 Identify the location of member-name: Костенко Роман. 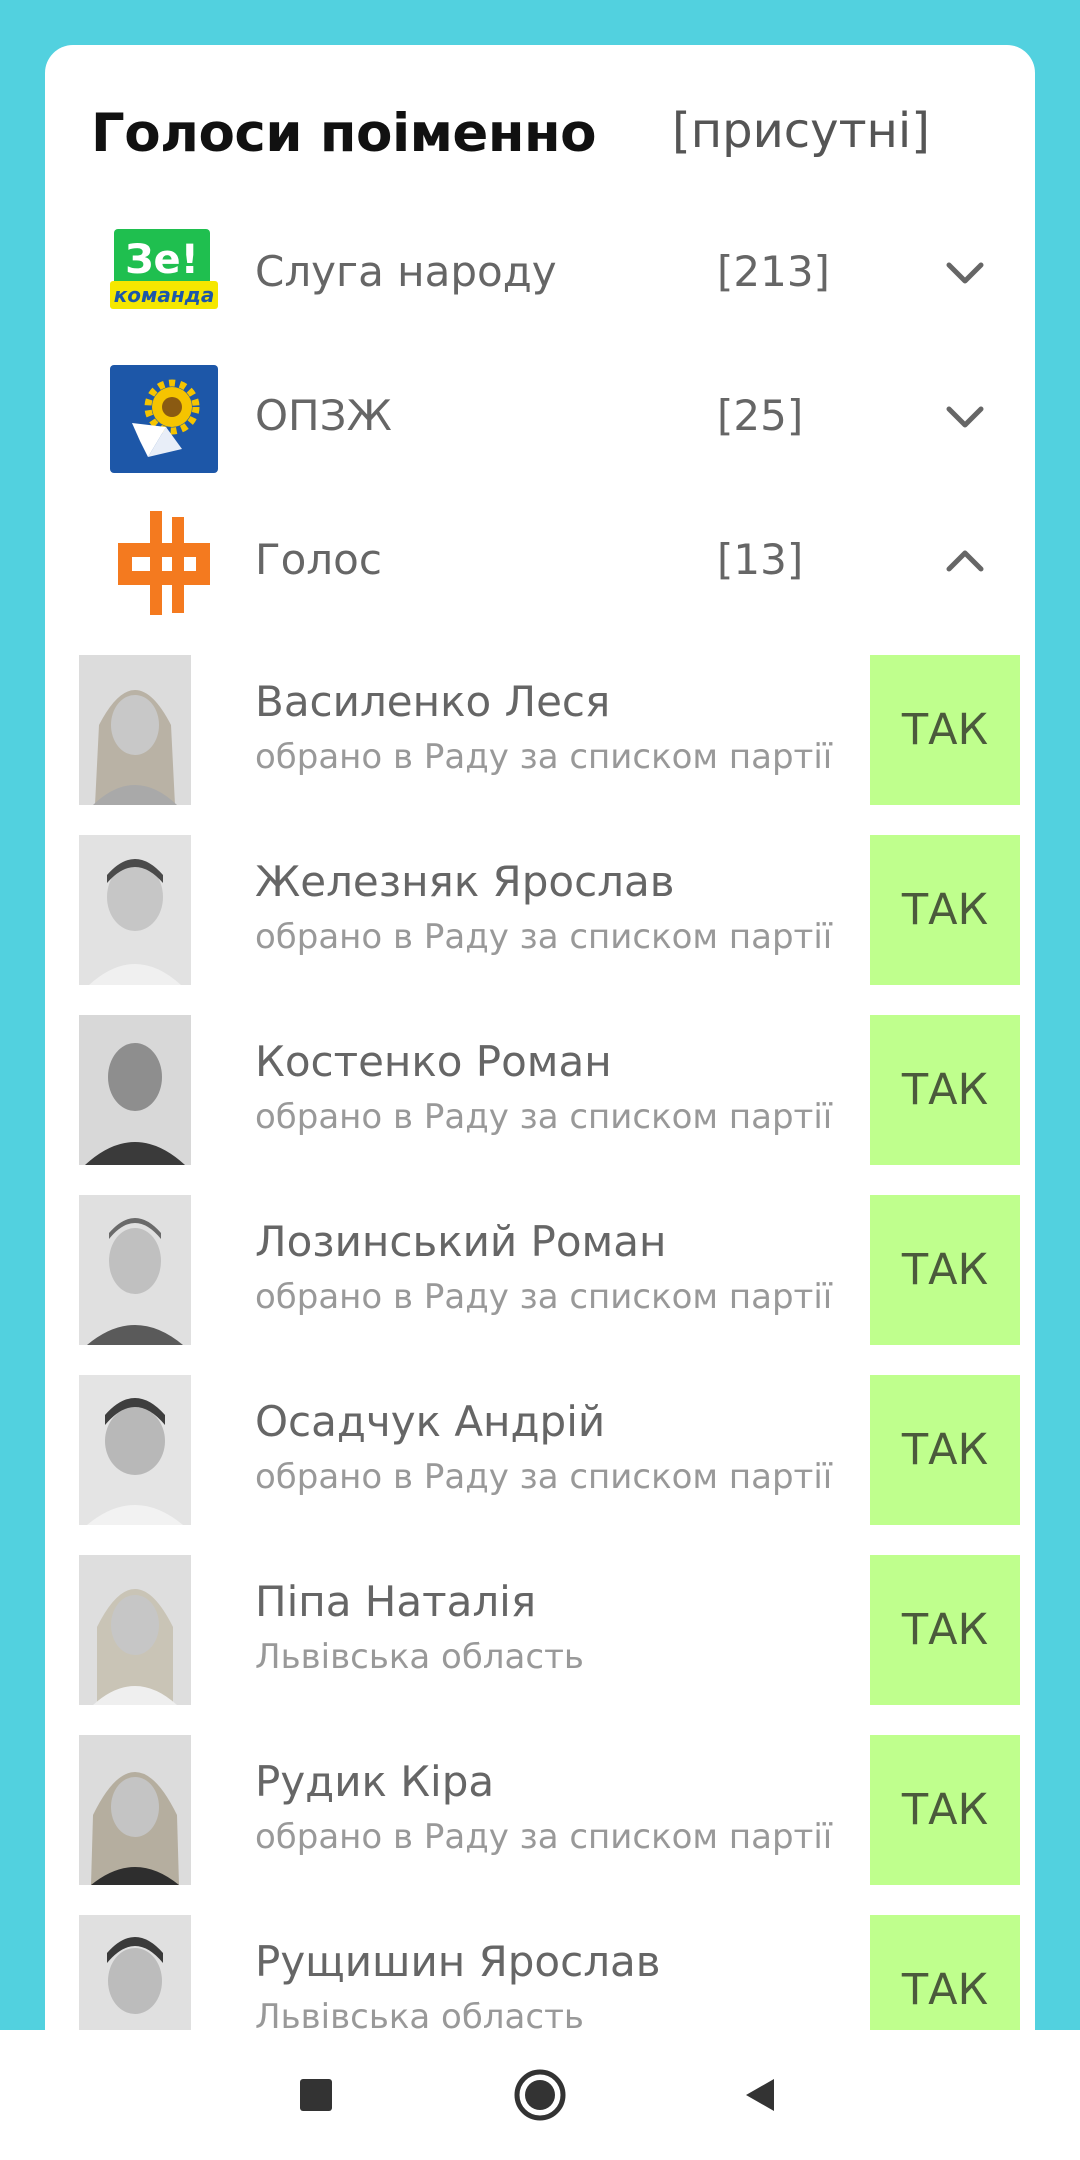
(433, 1061).